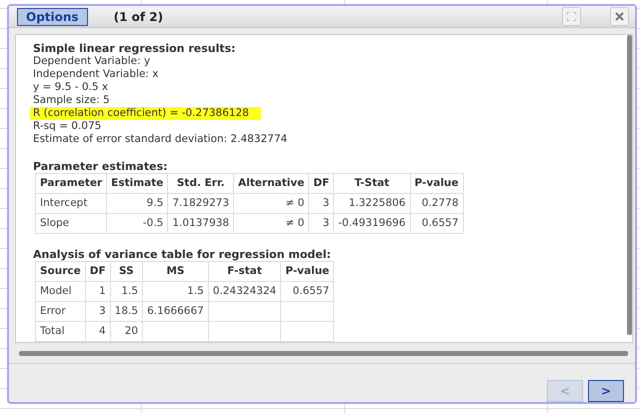 Image resolution: width=640 pixels, height=413 pixels. What do you see at coordinates (137, 204) in the screenshot?
I see `table-cell: 9.5` at bounding box center [137, 204].